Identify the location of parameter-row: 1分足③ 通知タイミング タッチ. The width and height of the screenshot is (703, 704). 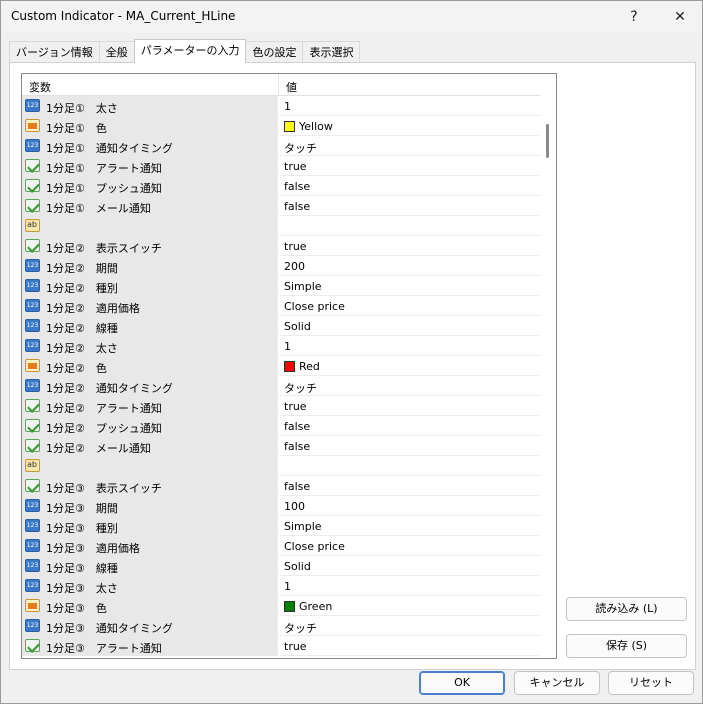
(281, 626).